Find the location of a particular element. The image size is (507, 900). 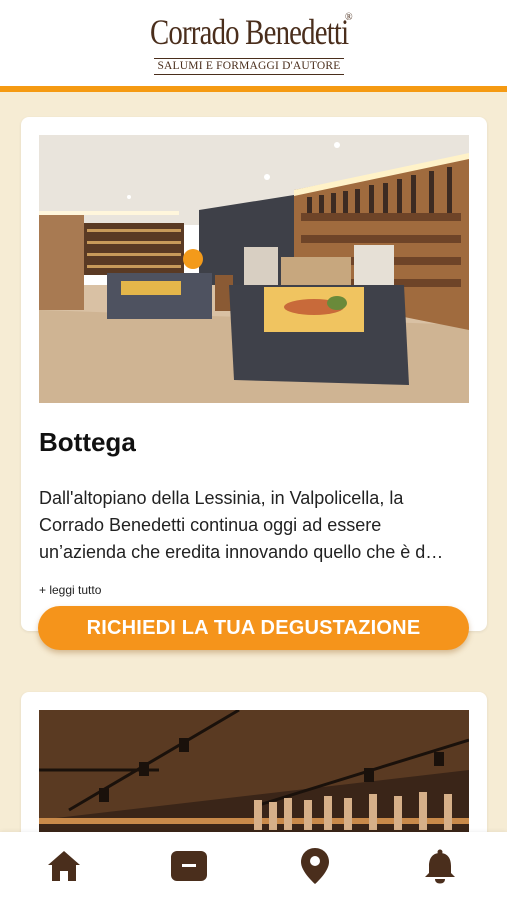

map-pin-icon is located at coordinates (315, 866).